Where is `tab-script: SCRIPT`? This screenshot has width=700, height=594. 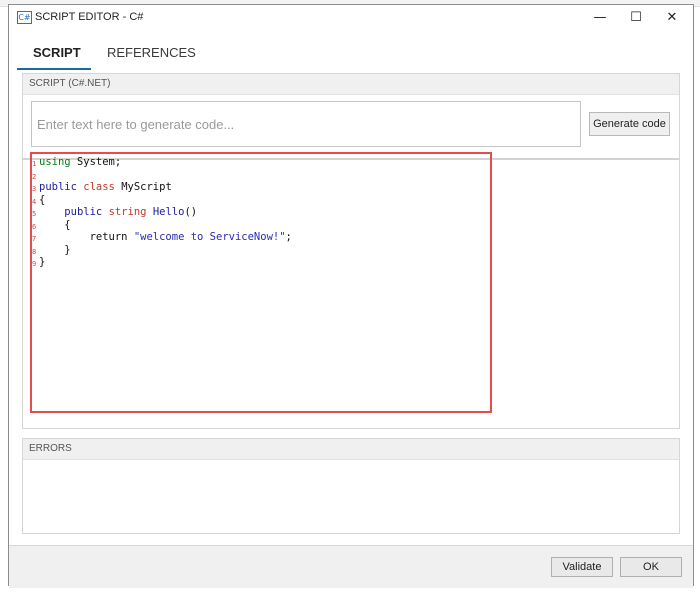 tab-script: SCRIPT is located at coordinates (57, 52).